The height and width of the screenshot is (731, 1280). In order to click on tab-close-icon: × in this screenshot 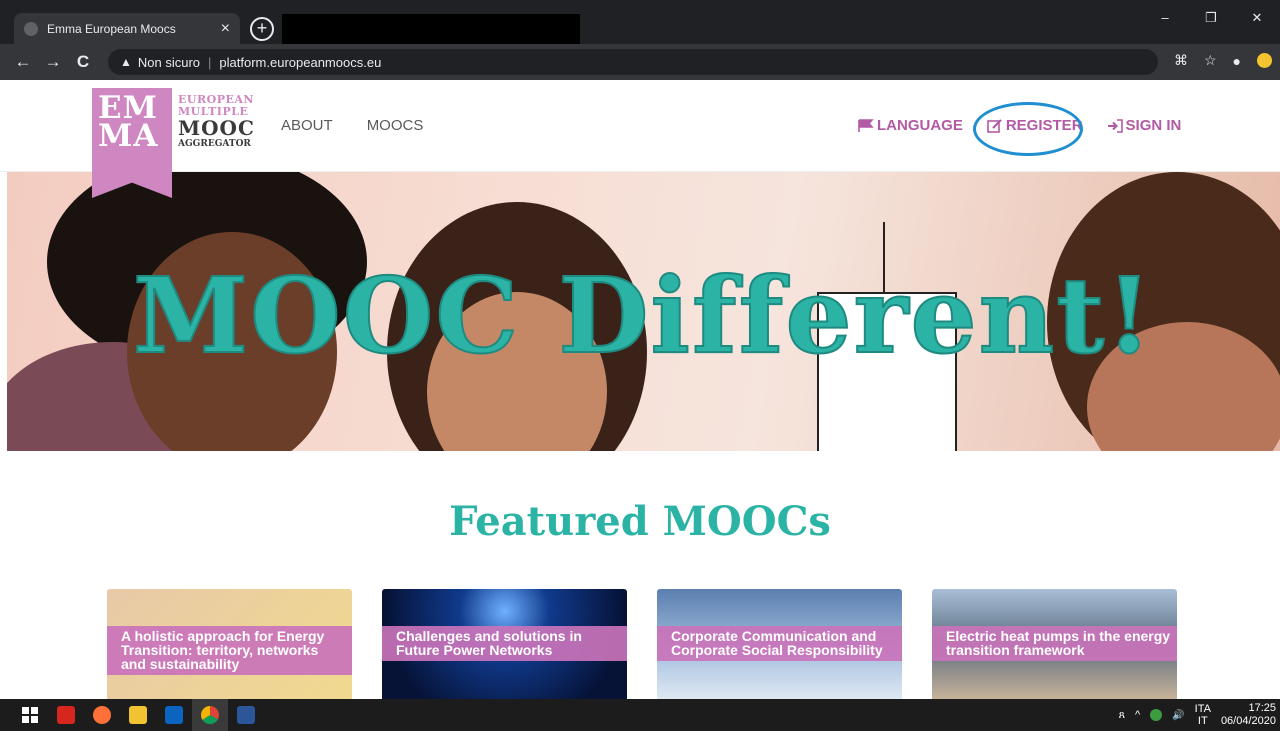, I will do `click(225, 29)`.